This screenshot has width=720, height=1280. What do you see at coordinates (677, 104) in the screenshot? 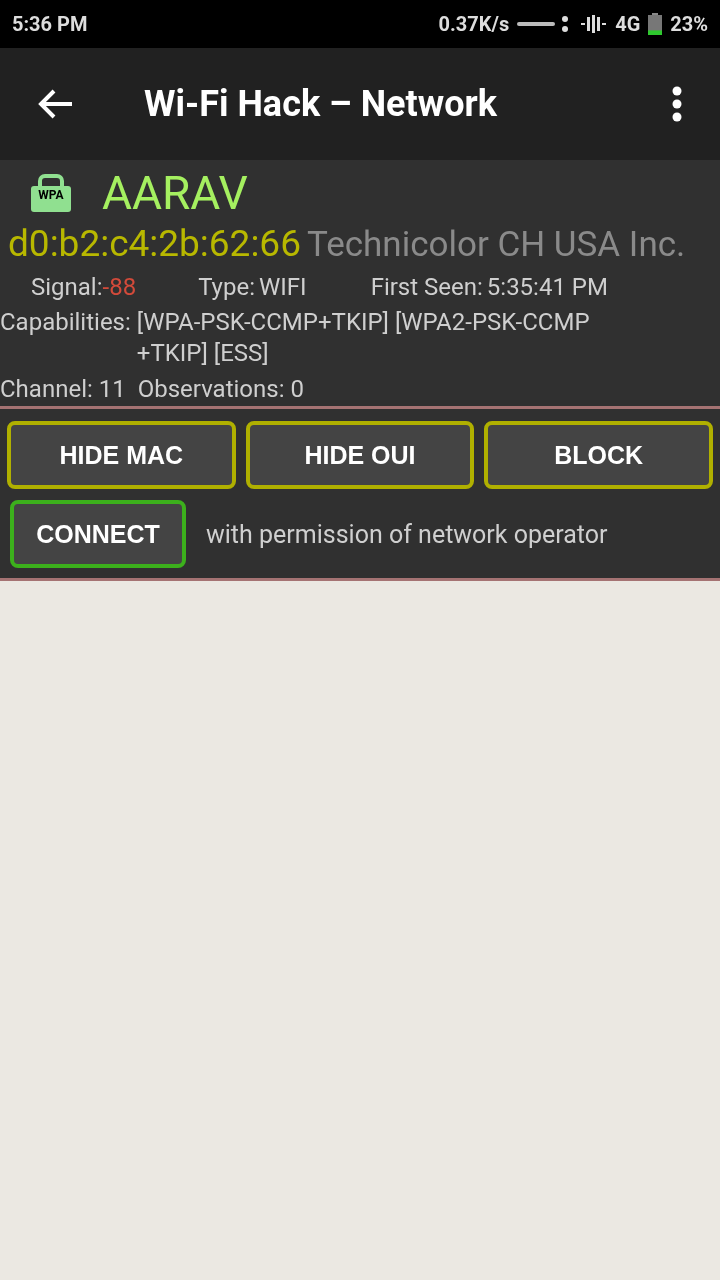
I see `more-options-icon` at bounding box center [677, 104].